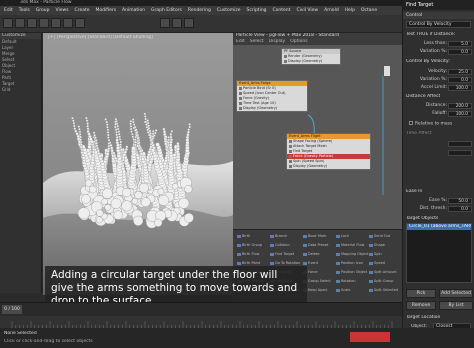 The height and width of the screenshot is (348, 474). I want to click on menu-item-views: Views, so click(62, 10).